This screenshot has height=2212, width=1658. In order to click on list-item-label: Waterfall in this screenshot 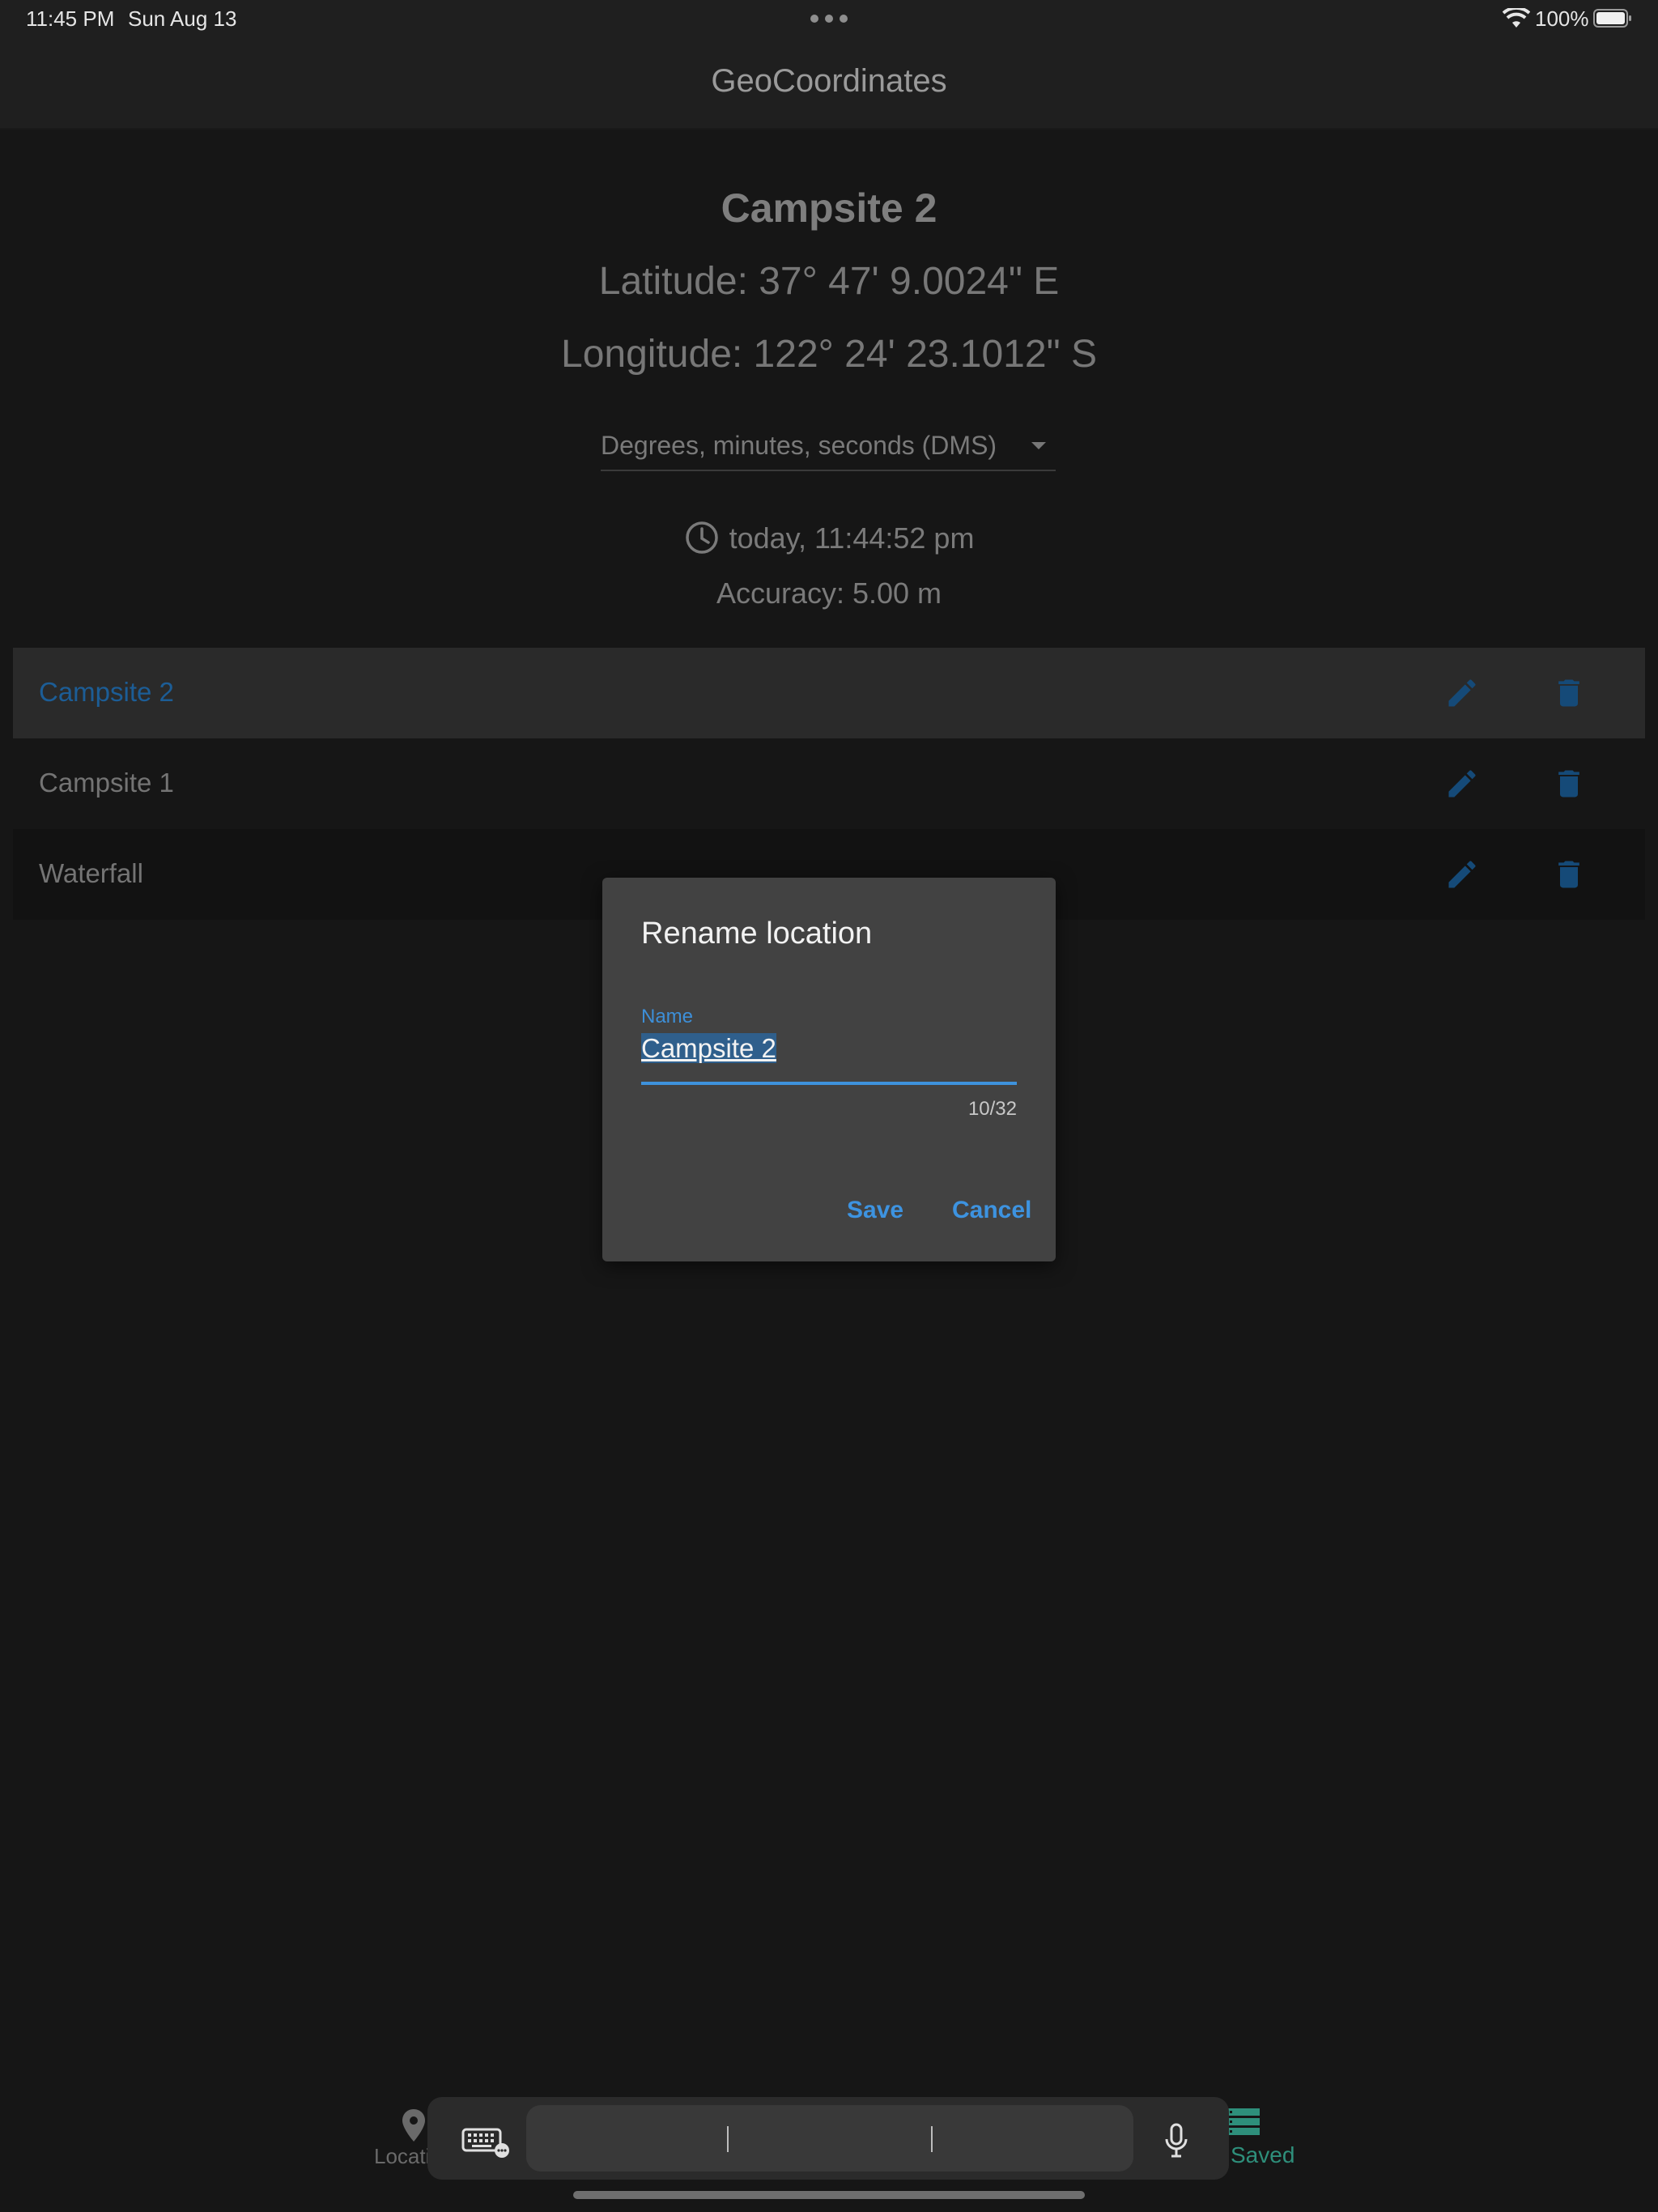, I will do `click(91, 873)`.